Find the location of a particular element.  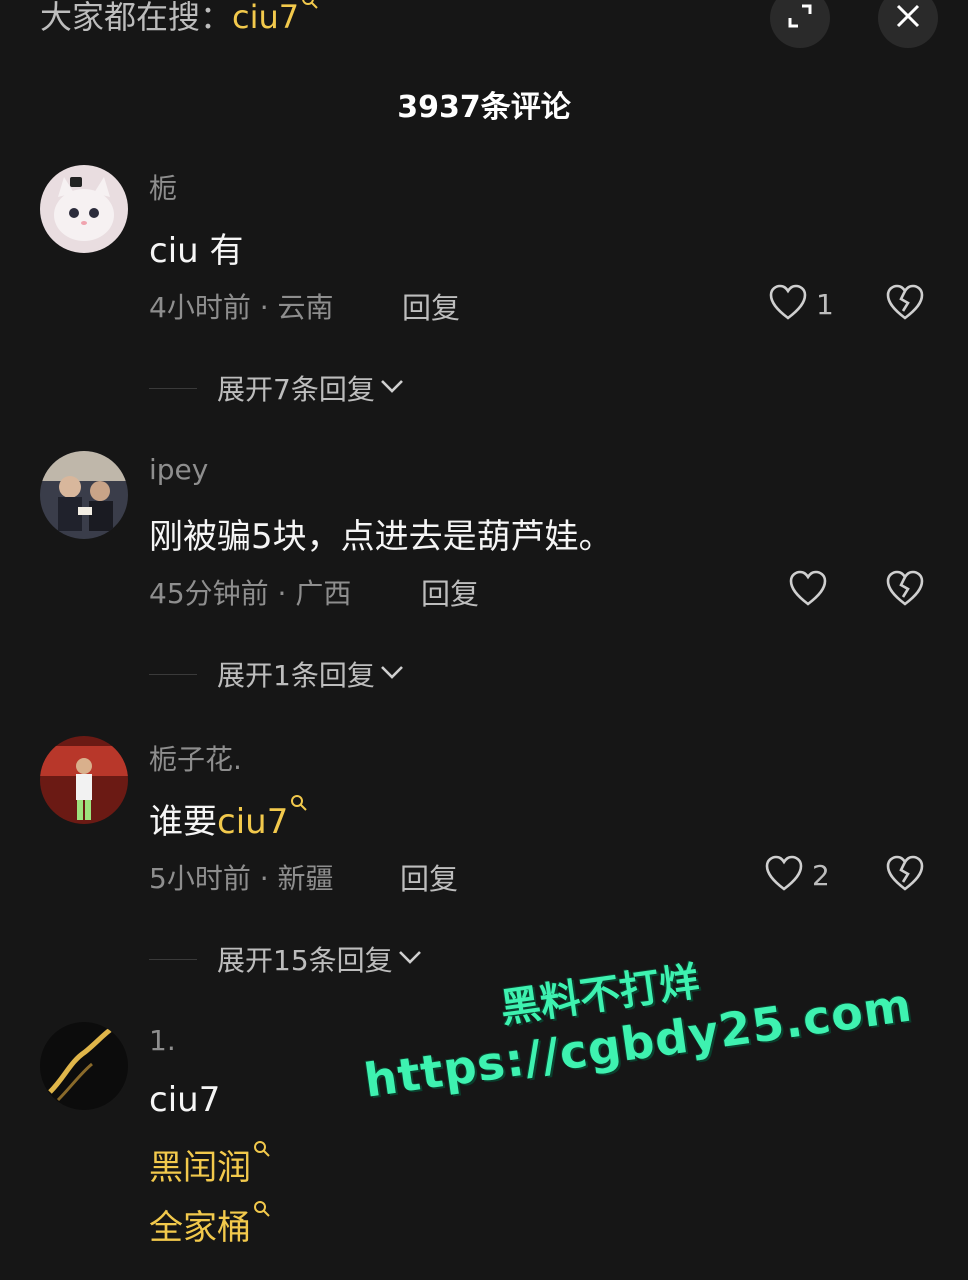

like-count: 1 is located at coordinates (825, 304).